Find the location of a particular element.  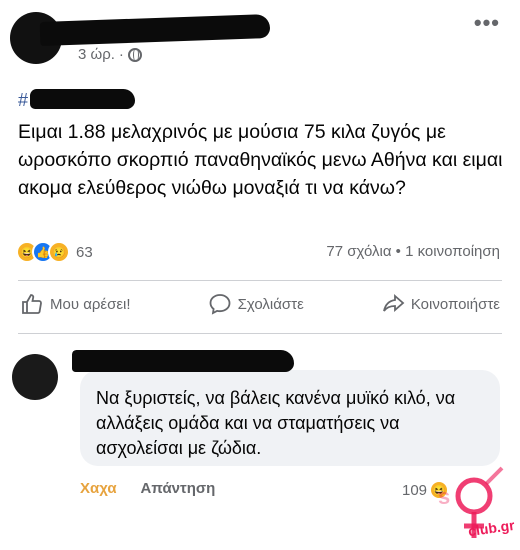

post-actions: Μου αρέσει! Σχολιάστε Κοινοποιήστε is located at coordinates (260, 304).